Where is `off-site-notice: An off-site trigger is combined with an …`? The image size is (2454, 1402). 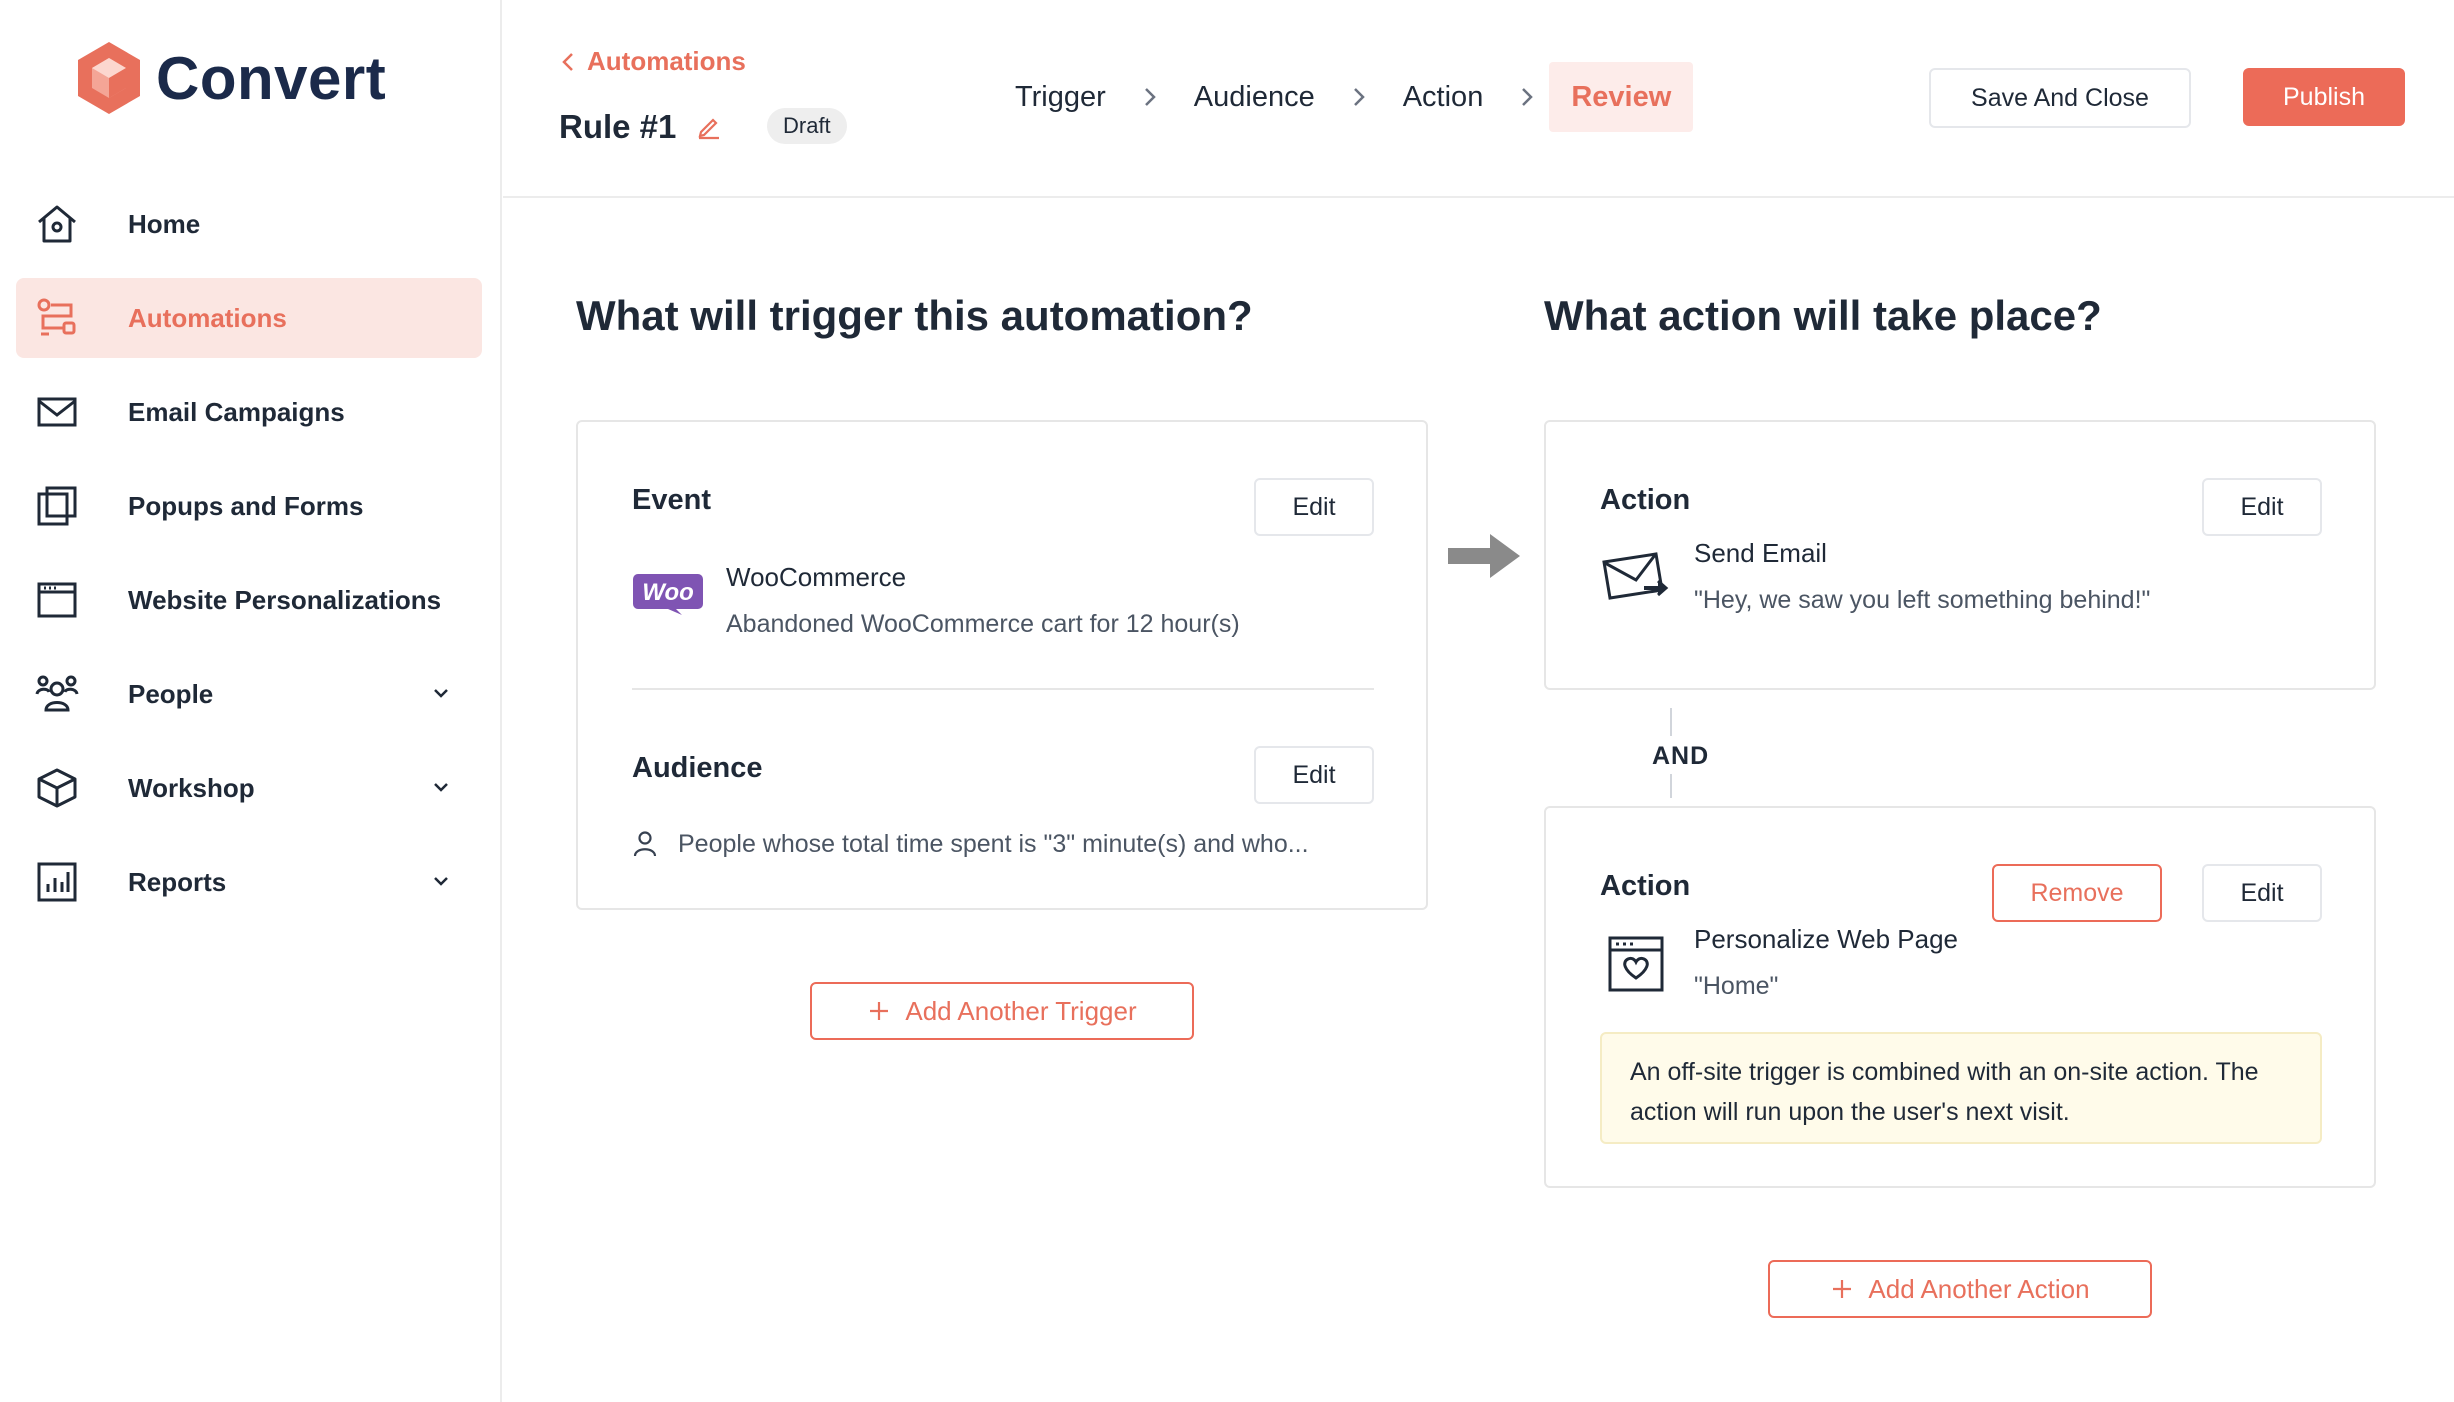
off-site-notice: An off-site trigger is combined with an … is located at coordinates (1961, 1088).